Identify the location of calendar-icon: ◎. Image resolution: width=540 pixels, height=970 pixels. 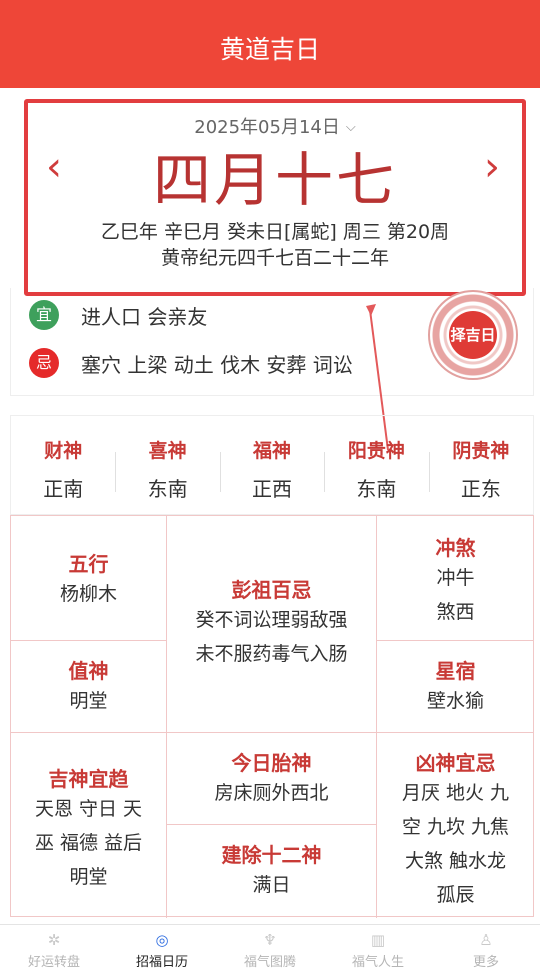
(162, 940).